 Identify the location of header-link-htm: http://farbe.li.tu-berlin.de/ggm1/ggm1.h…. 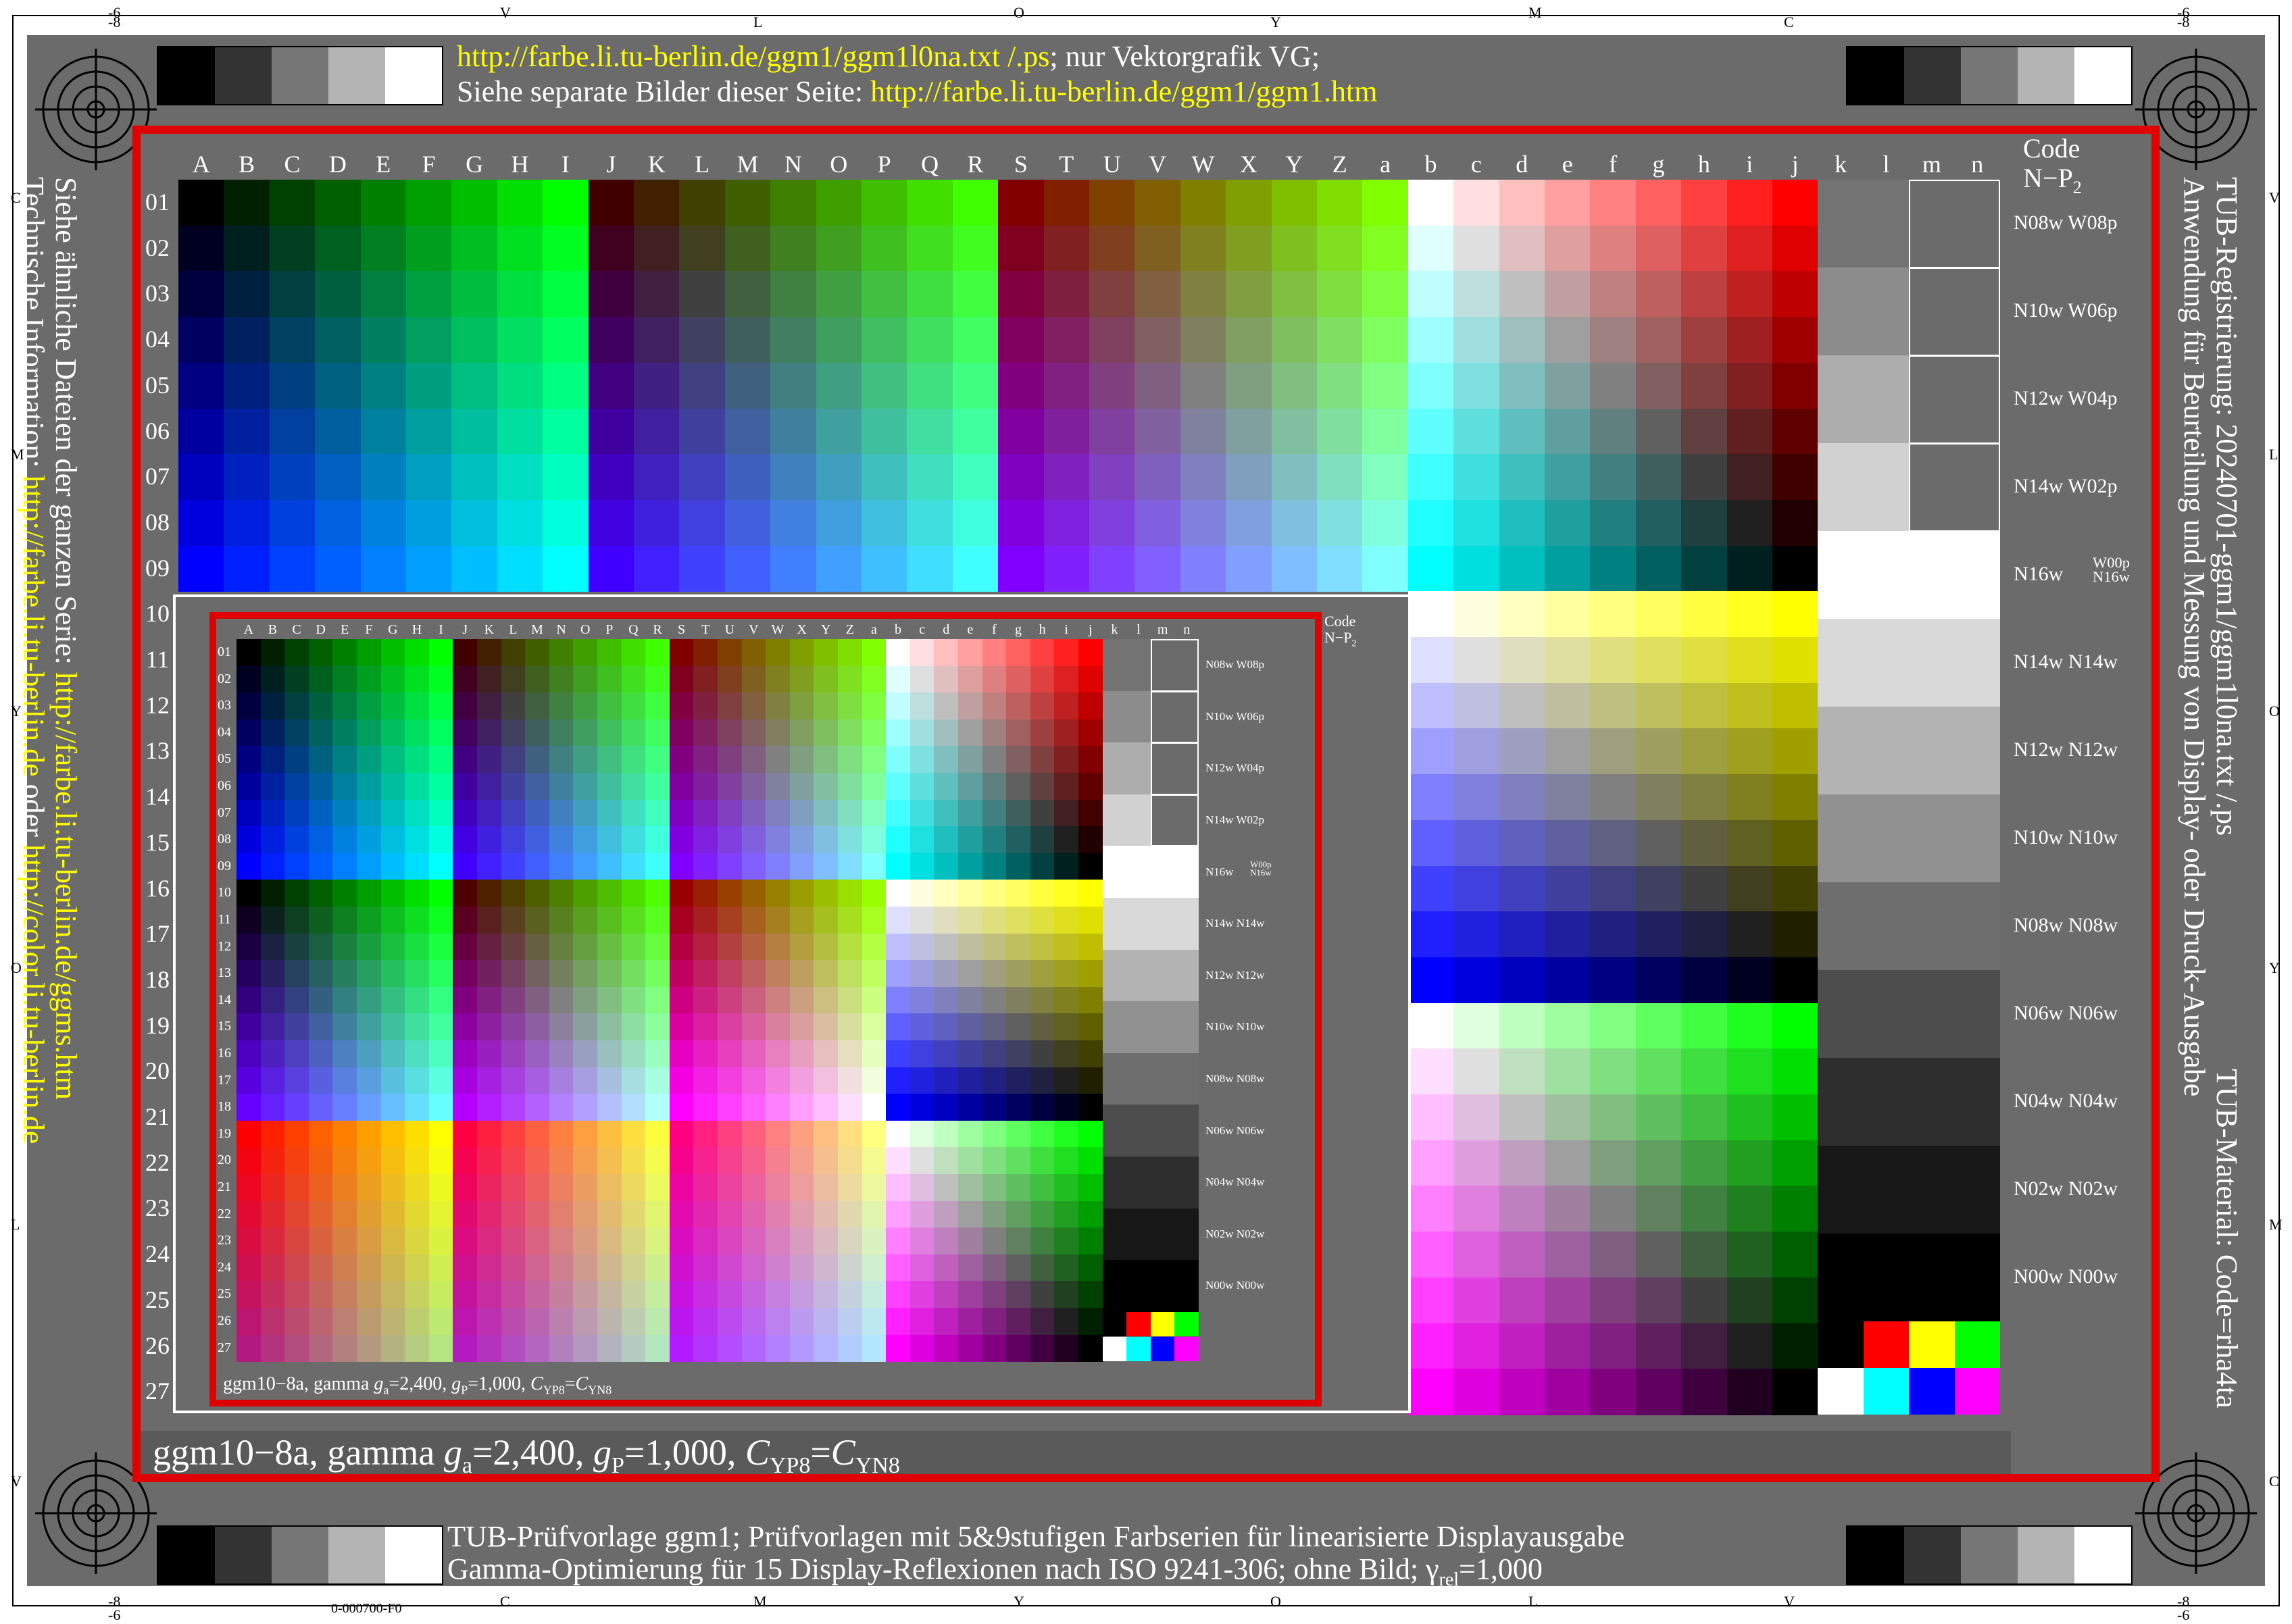
(1123, 91).